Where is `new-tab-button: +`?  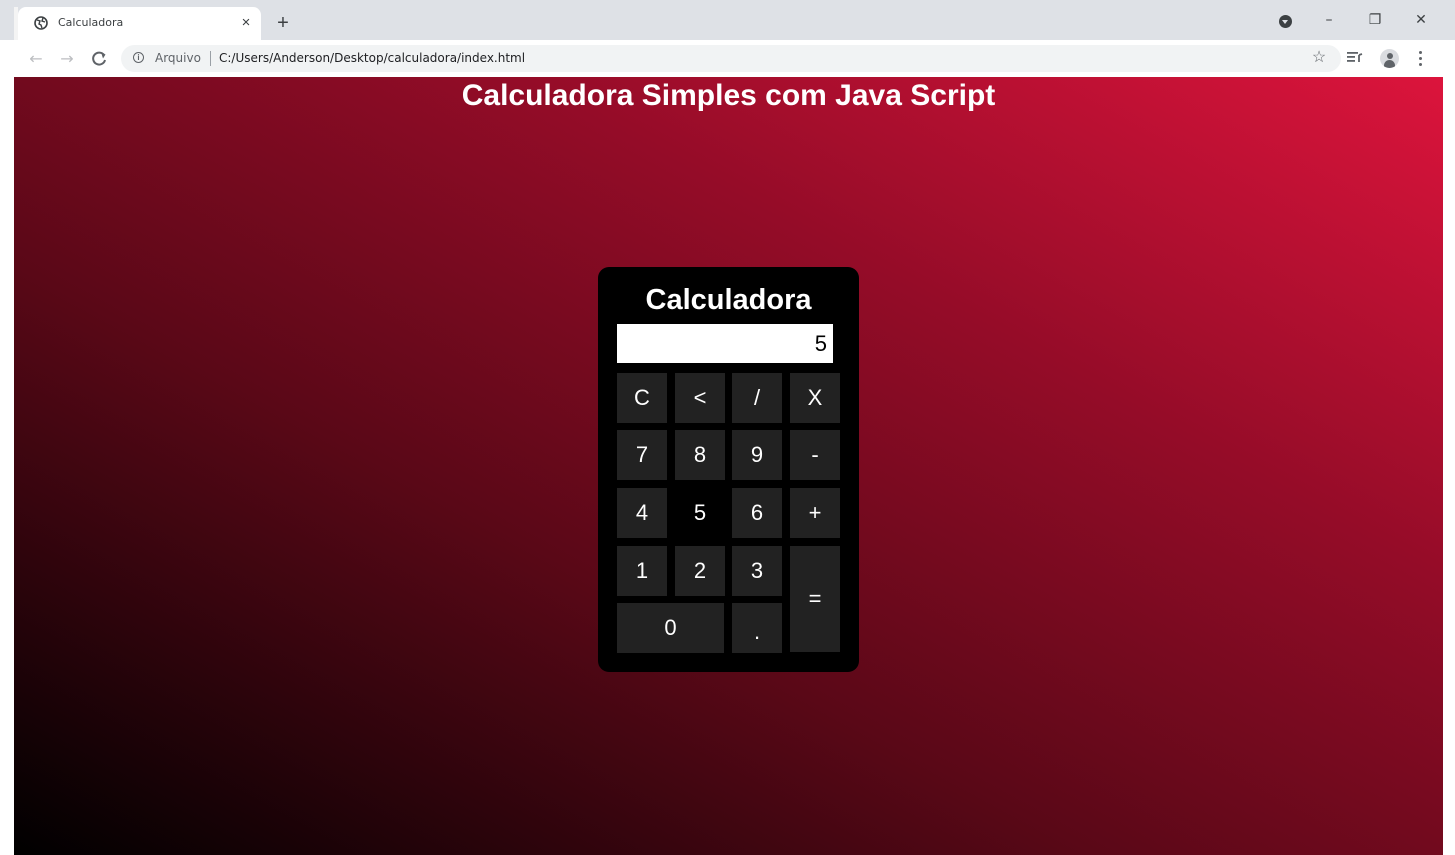 new-tab-button: + is located at coordinates (283, 23).